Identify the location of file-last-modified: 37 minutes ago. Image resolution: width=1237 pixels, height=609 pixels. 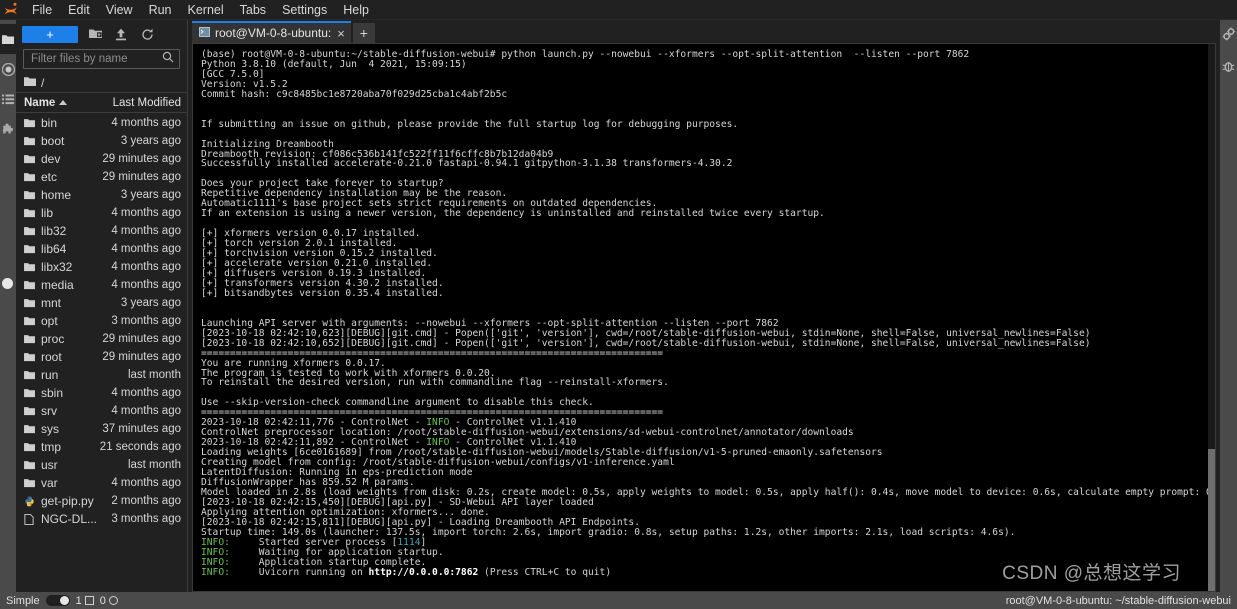
(141, 429).